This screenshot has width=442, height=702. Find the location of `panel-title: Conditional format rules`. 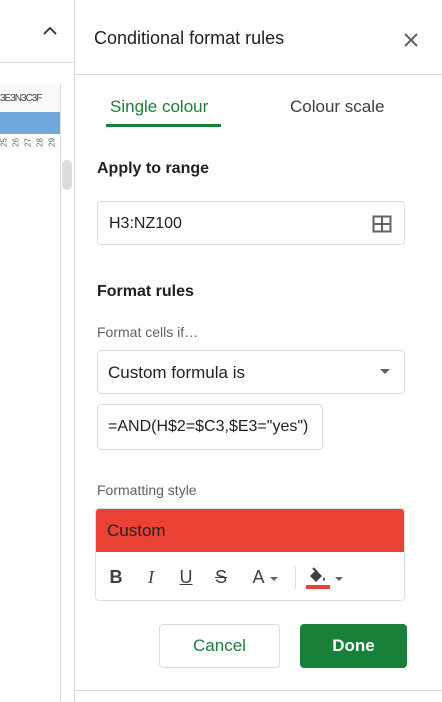

panel-title: Conditional format rules is located at coordinates (189, 38).